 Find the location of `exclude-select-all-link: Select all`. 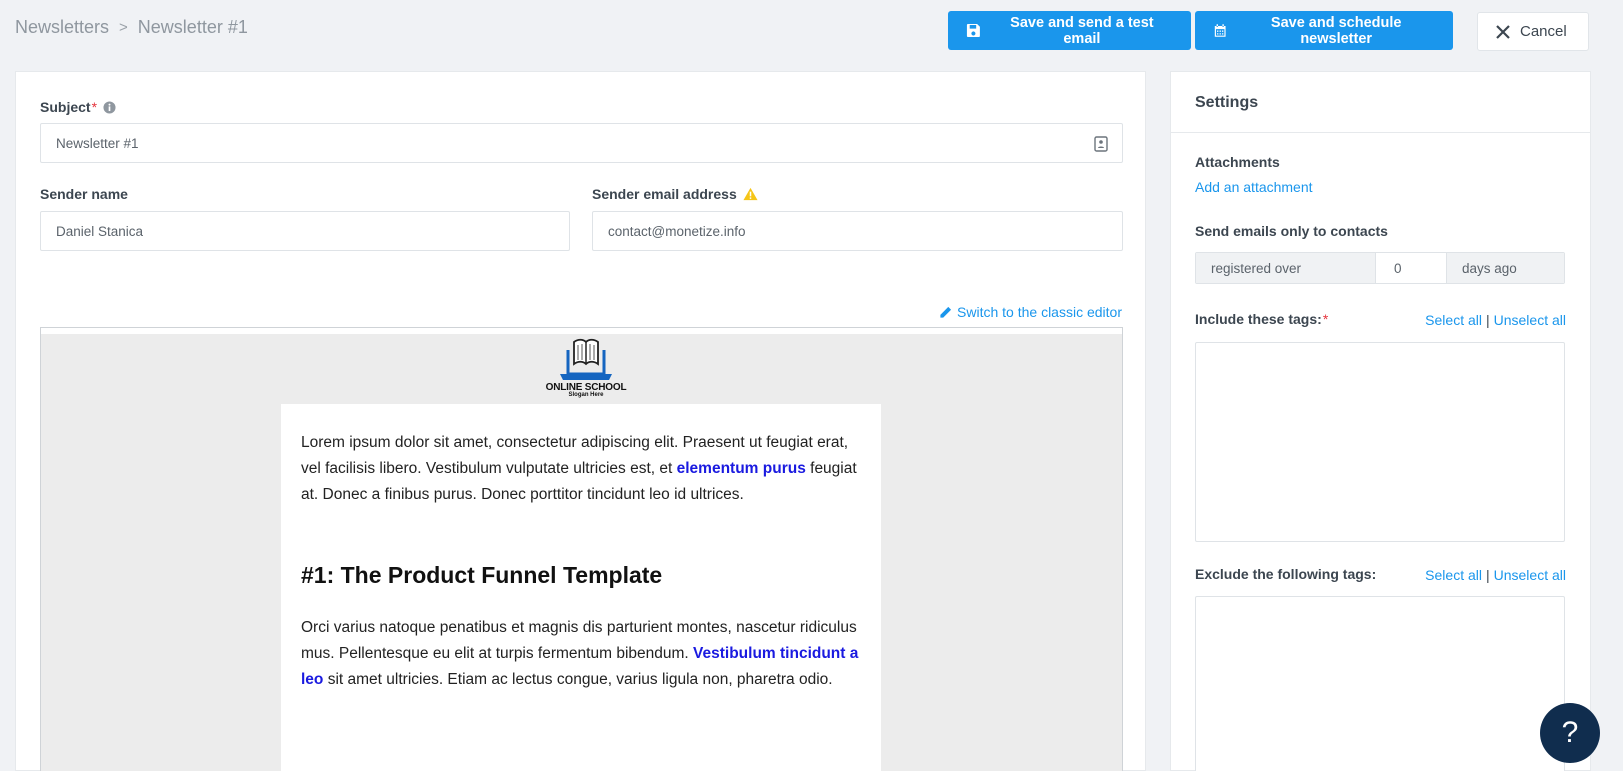

exclude-select-all-link: Select all is located at coordinates (1453, 575).